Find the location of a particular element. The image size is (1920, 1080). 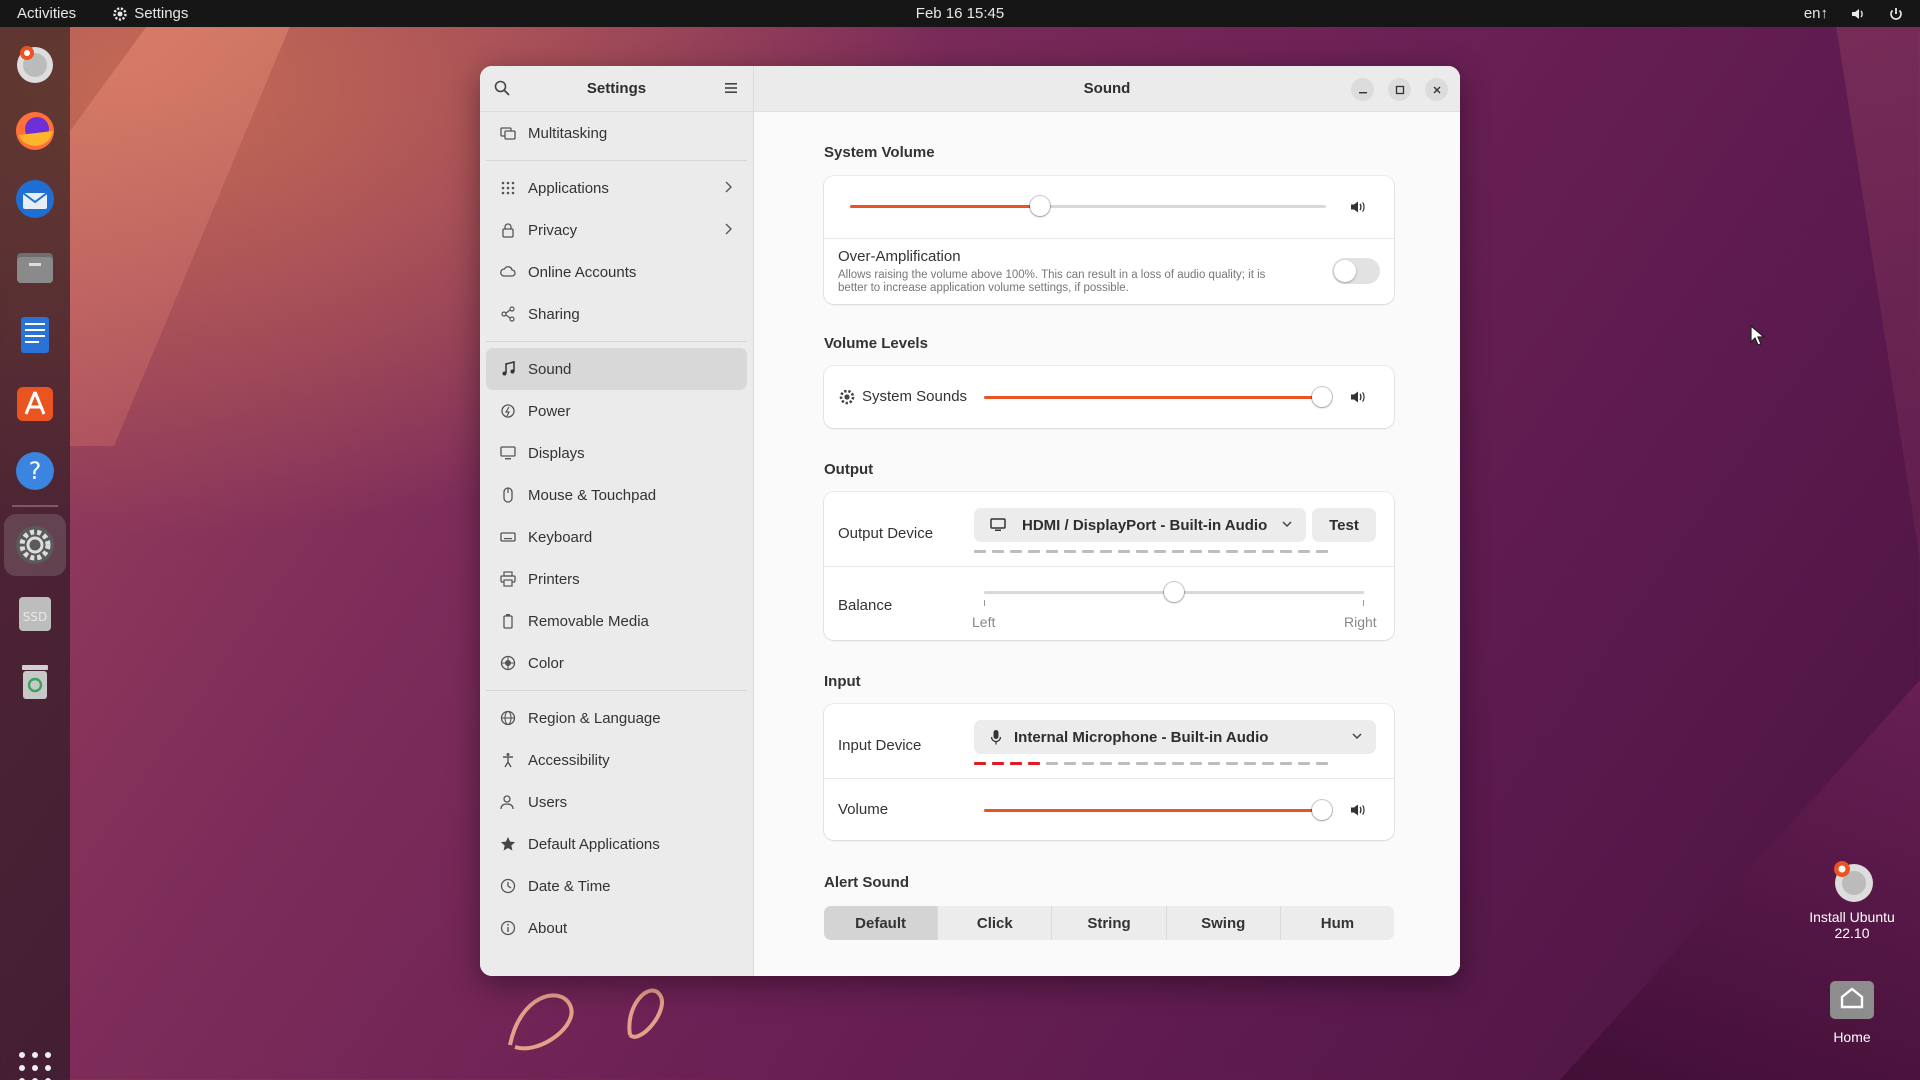

music-note-icon is located at coordinates (508, 369).